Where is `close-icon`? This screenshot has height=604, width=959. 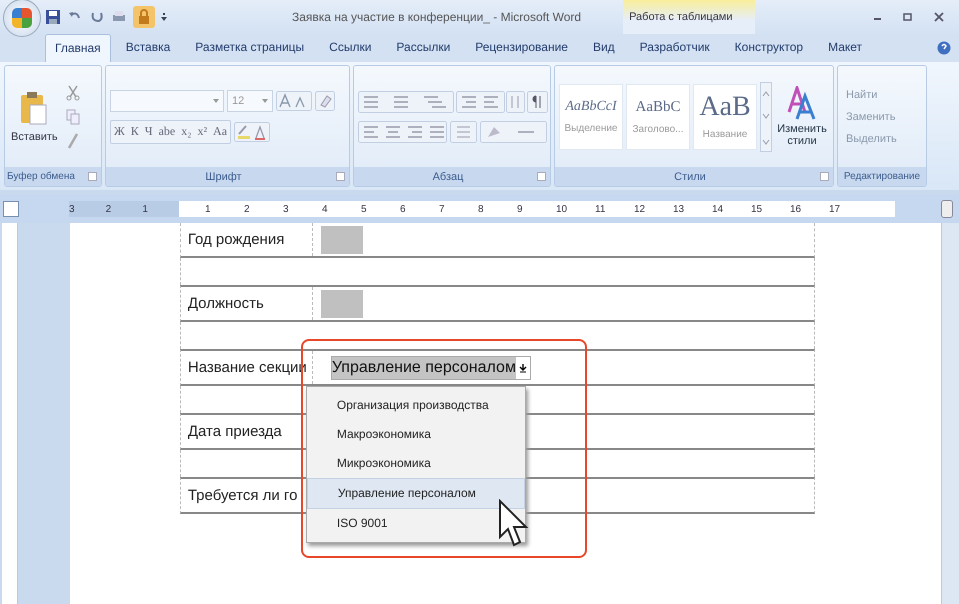
close-icon is located at coordinates (939, 17).